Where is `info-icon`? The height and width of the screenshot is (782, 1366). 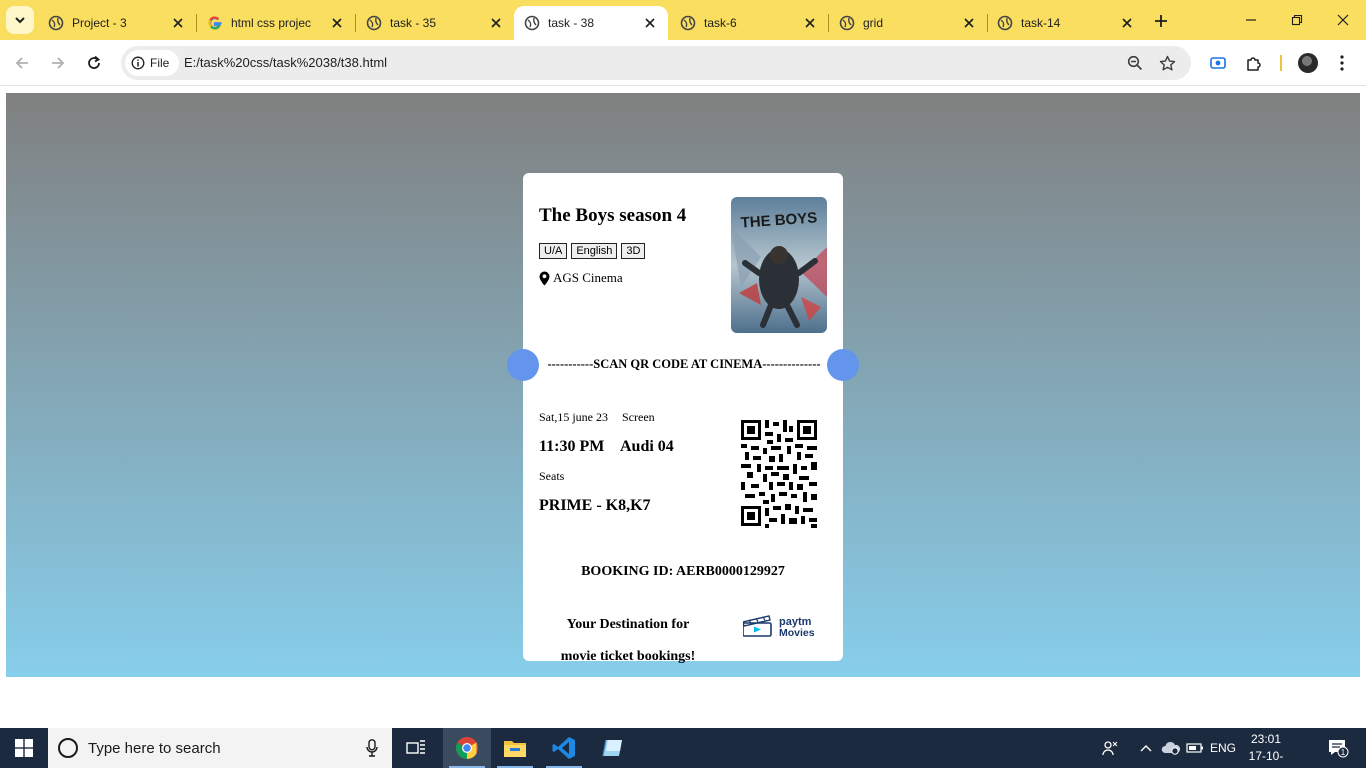
info-icon is located at coordinates (138, 63).